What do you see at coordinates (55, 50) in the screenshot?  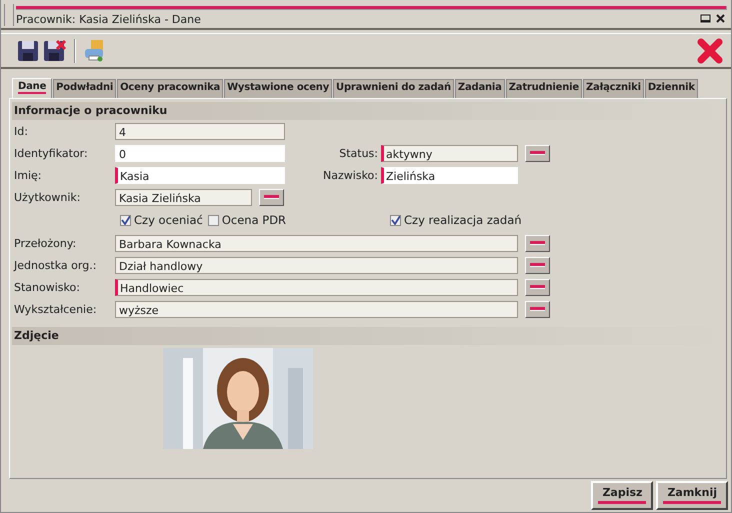 I see `floppy-disk-delete-icon` at bounding box center [55, 50].